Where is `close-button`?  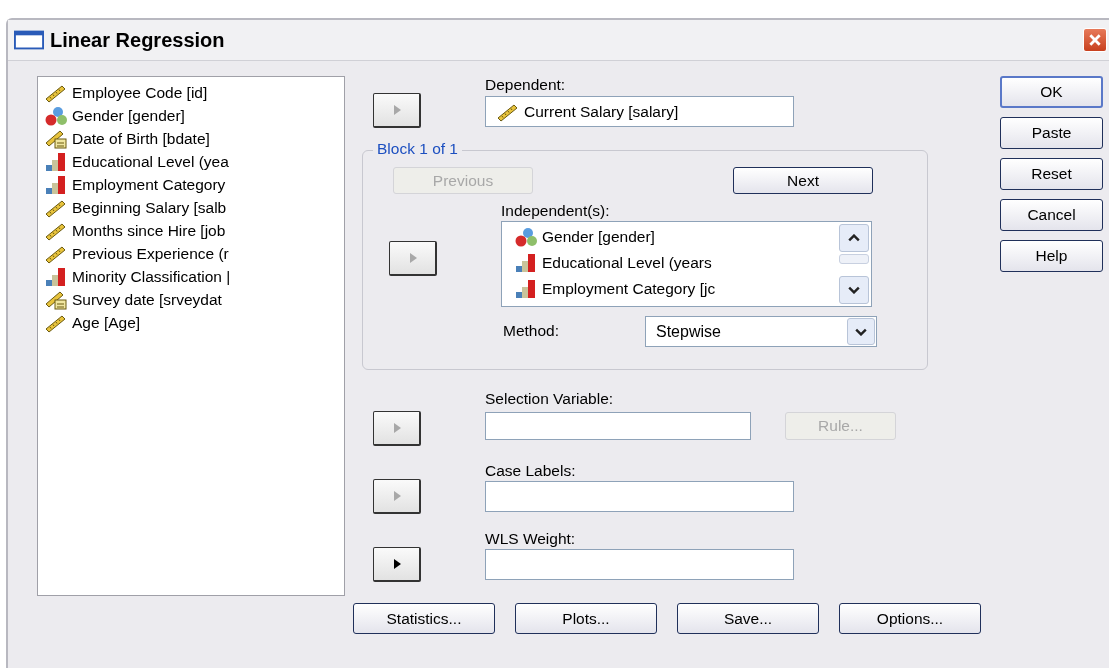
close-button is located at coordinates (1095, 40).